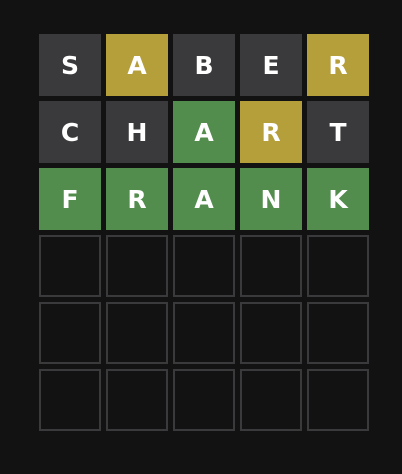 This screenshot has width=402, height=474. Describe the element at coordinates (271, 199) in the screenshot. I see `letter-tile: N` at that location.